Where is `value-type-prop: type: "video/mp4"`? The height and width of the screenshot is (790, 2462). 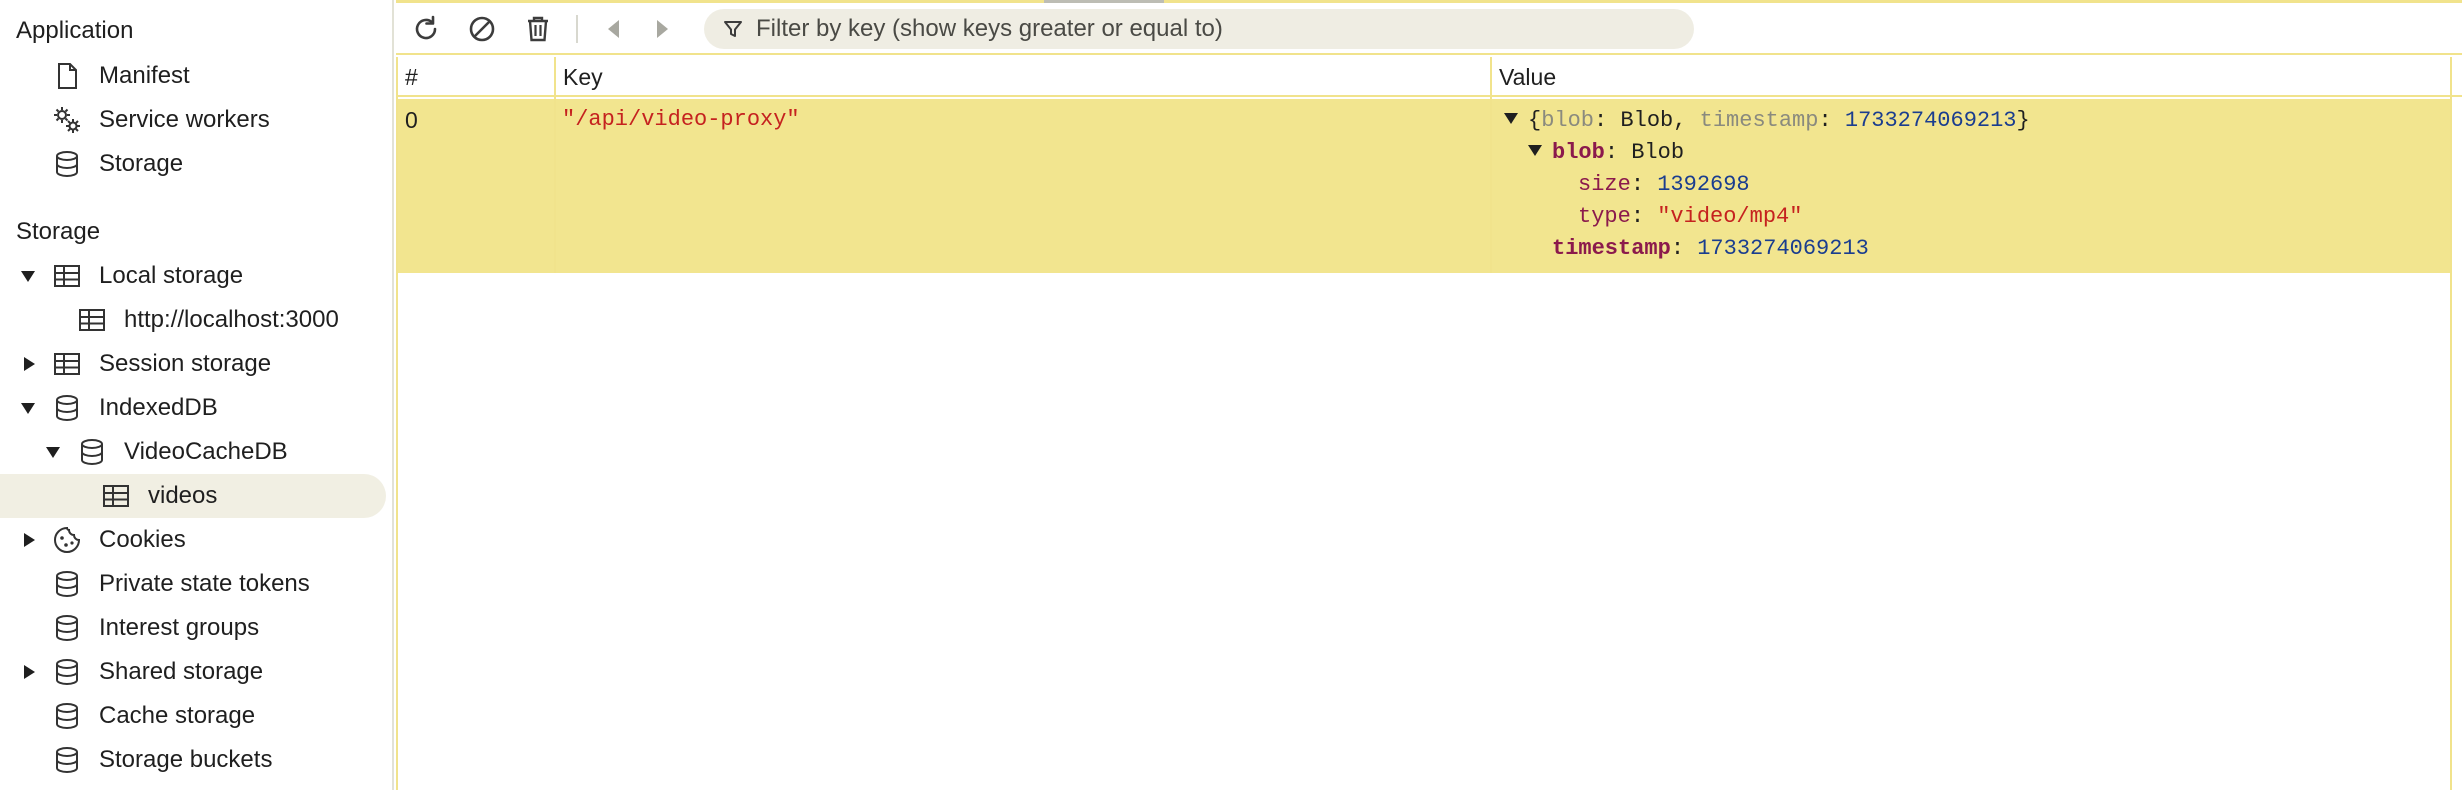
value-type-prop: type: "video/mp4" is located at coordinates (1690, 216).